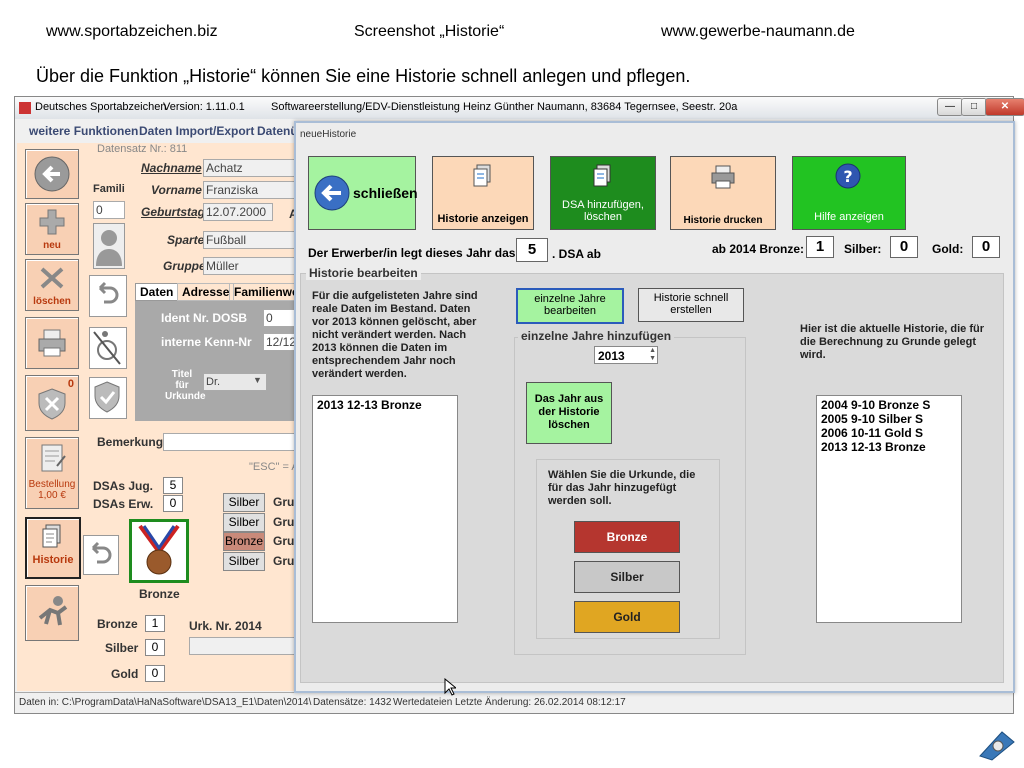 The height and width of the screenshot is (768, 1024). I want to click on silber-count-field: 0, so click(155, 647).